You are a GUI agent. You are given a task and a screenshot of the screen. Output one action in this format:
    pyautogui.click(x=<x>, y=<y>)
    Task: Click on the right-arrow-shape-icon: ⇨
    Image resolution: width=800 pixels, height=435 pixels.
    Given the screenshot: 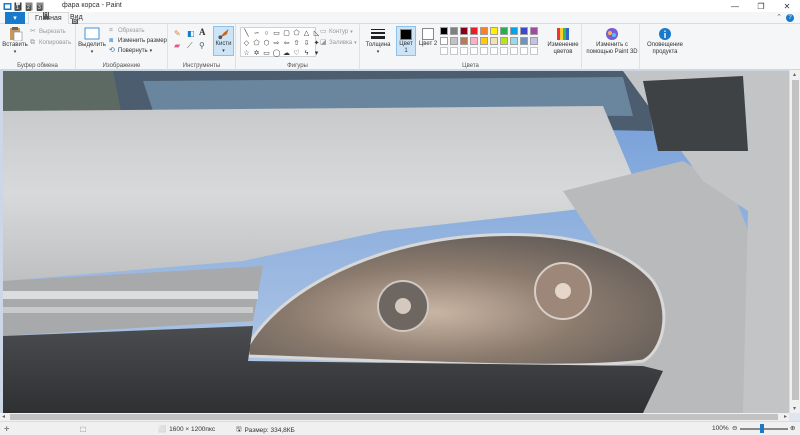 What is the action you would take?
    pyautogui.click(x=276, y=43)
    